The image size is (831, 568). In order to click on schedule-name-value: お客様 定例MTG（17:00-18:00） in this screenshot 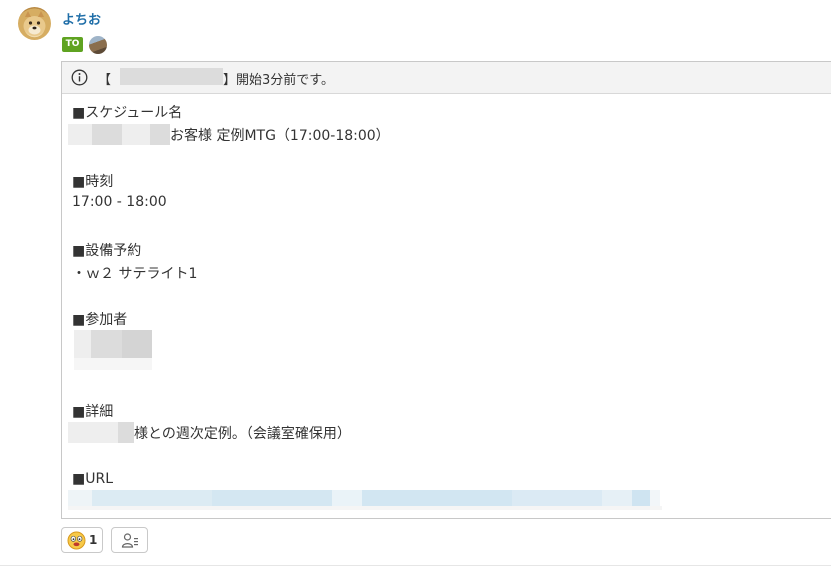, I will do `click(280, 136)`.